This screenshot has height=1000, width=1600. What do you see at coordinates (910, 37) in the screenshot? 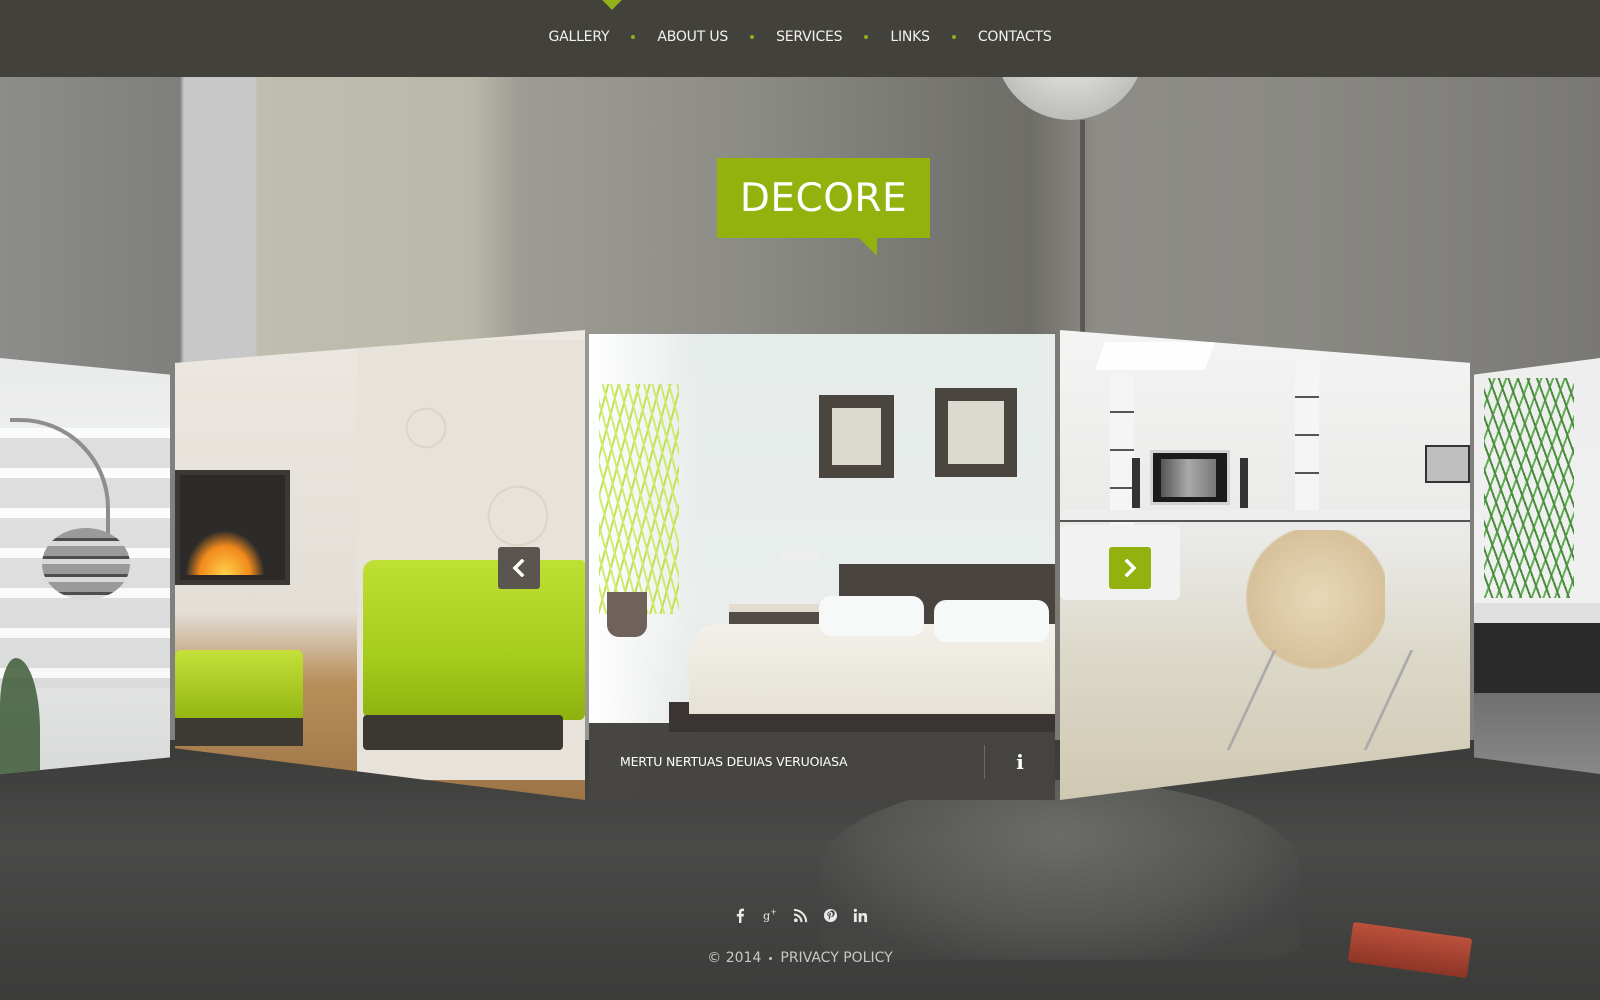
I see `nav-item-links: Links` at bounding box center [910, 37].